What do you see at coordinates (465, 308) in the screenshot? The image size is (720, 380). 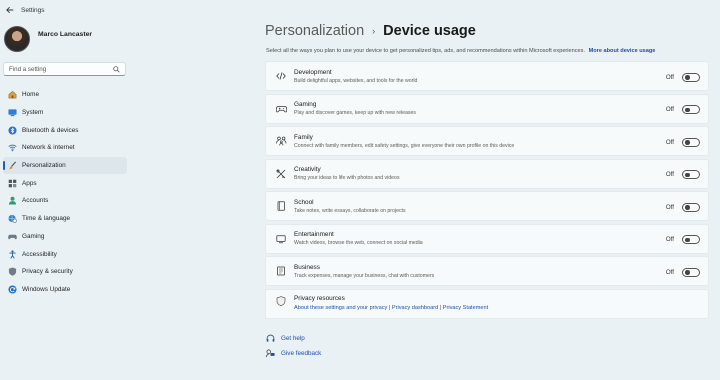 I see `privacy-statement-link: Privacy Statement` at bounding box center [465, 308].